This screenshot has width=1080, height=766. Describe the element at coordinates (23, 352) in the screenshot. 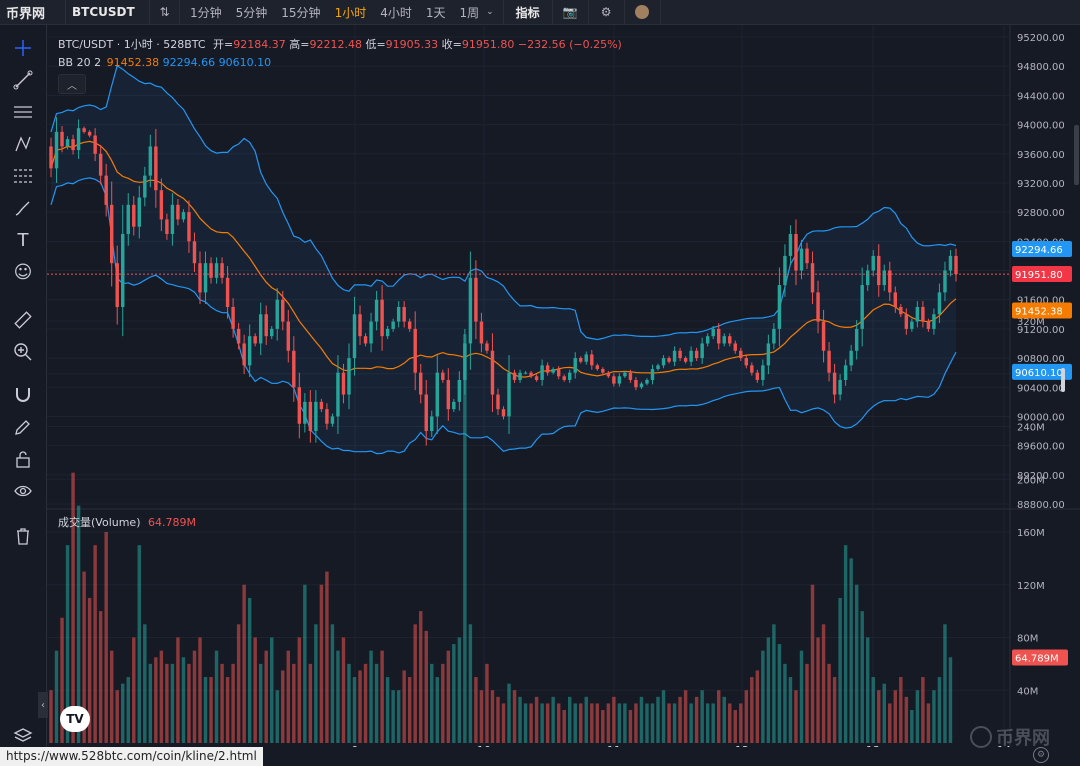

I see `zoom-in-icon` at that location.